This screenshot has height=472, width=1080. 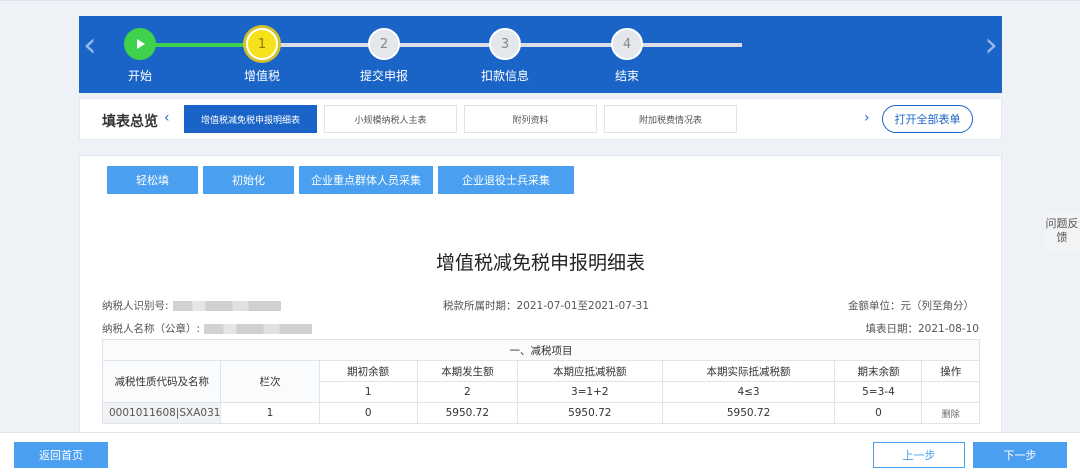 I want to click on feedback-tab: 问题反馈, so click(x=1062, y=232).